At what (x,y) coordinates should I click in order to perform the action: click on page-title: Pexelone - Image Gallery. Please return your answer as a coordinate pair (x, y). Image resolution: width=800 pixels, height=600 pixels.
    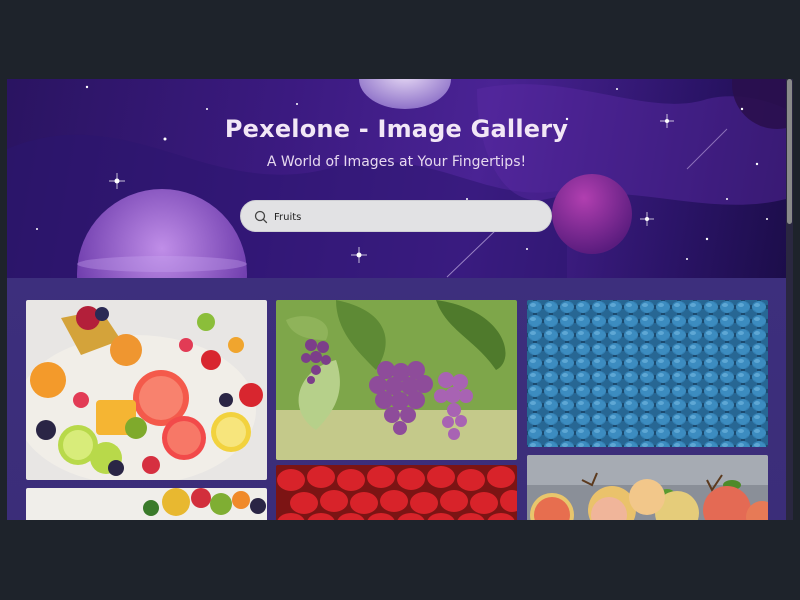
    Looking at the image, I should click on (396, 129).